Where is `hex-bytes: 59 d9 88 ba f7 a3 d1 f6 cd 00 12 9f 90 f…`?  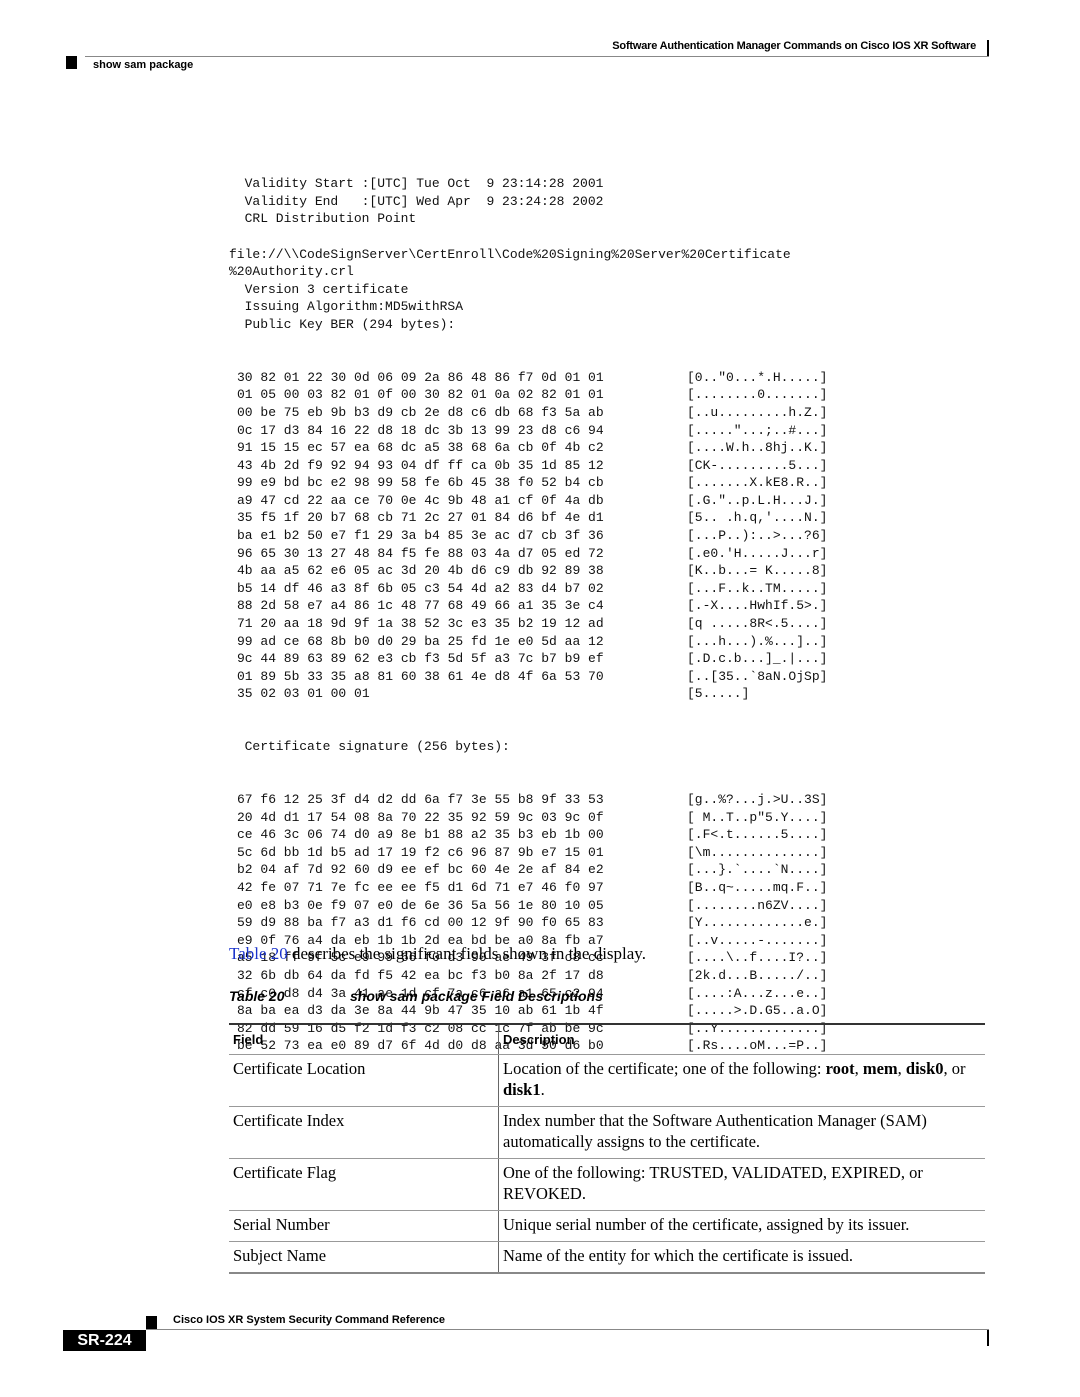 hex-bytes: 59 d9 88 ba f7 a3 d1 f6 cd 00 12 9f 90 f… is located at coordinates (420, 923).